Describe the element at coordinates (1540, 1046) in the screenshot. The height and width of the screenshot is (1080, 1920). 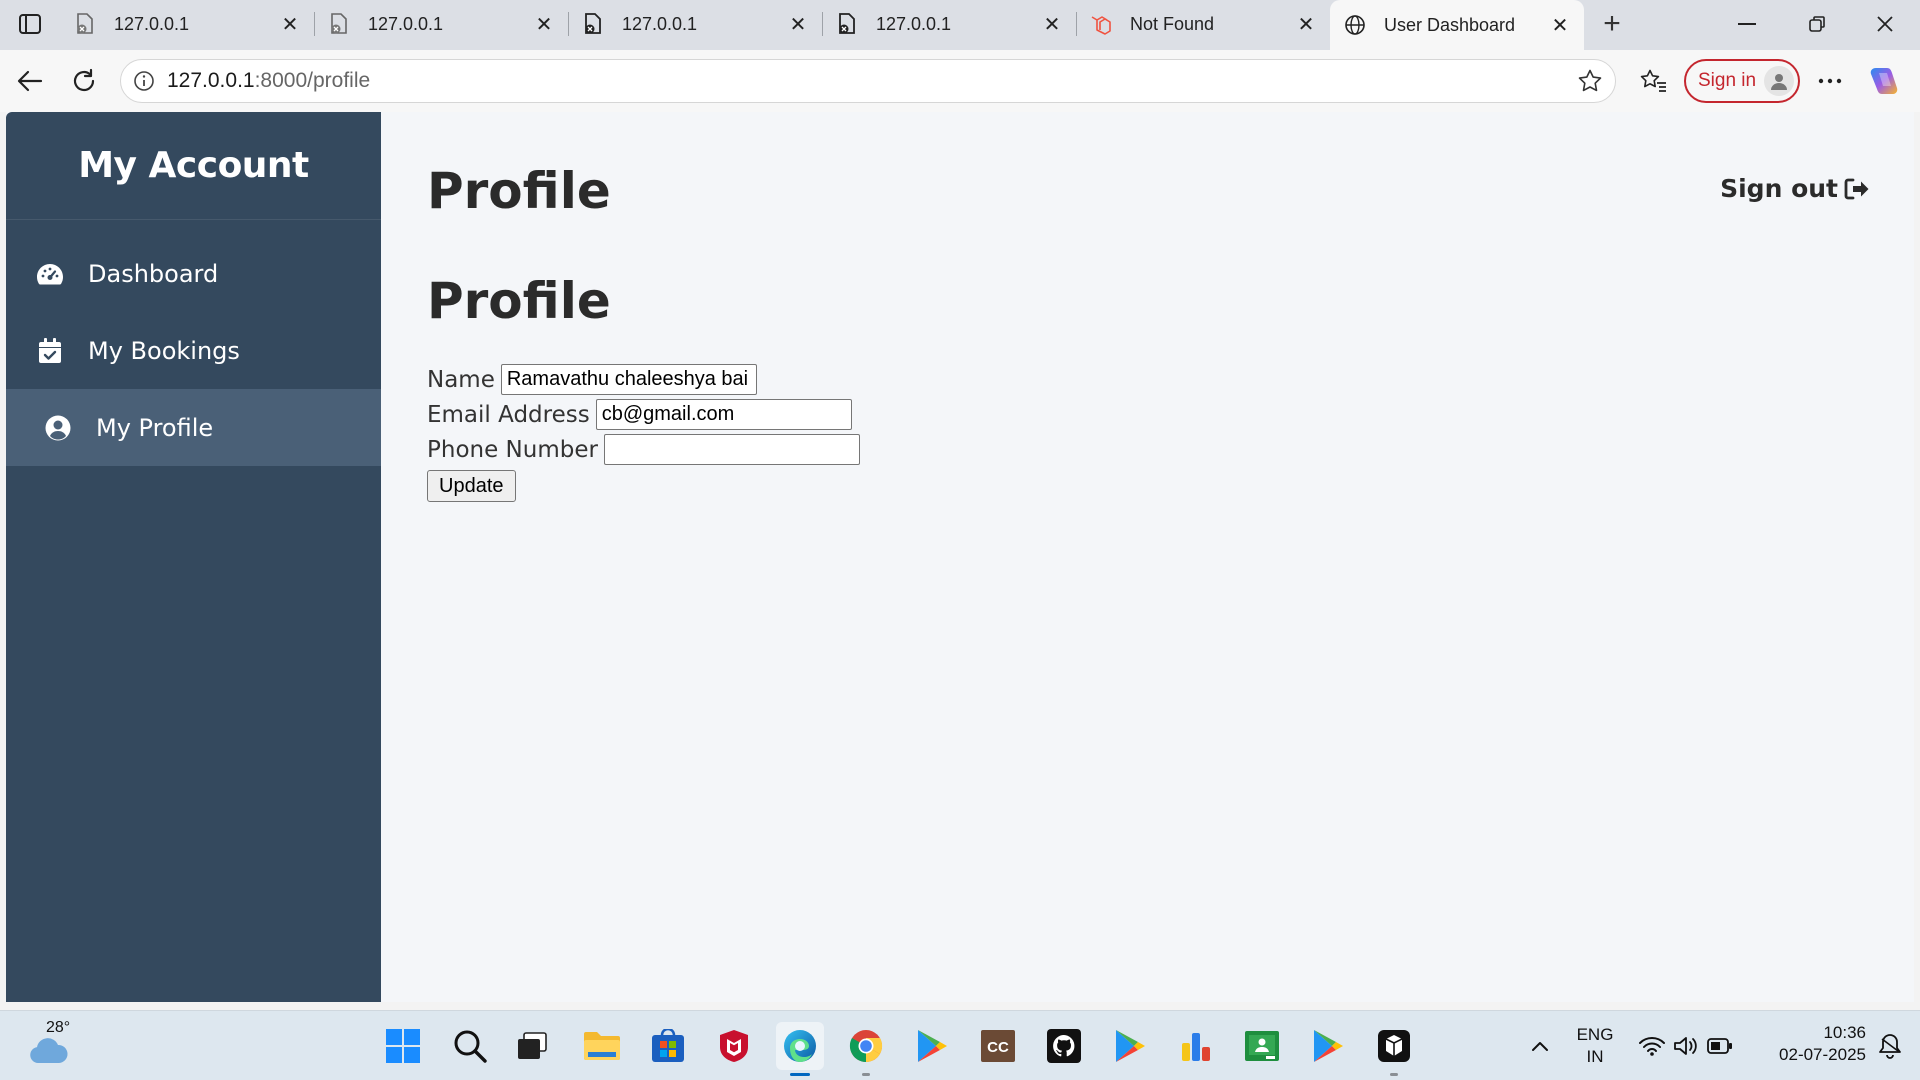
I see `show-hidden-icons-button` at that location.